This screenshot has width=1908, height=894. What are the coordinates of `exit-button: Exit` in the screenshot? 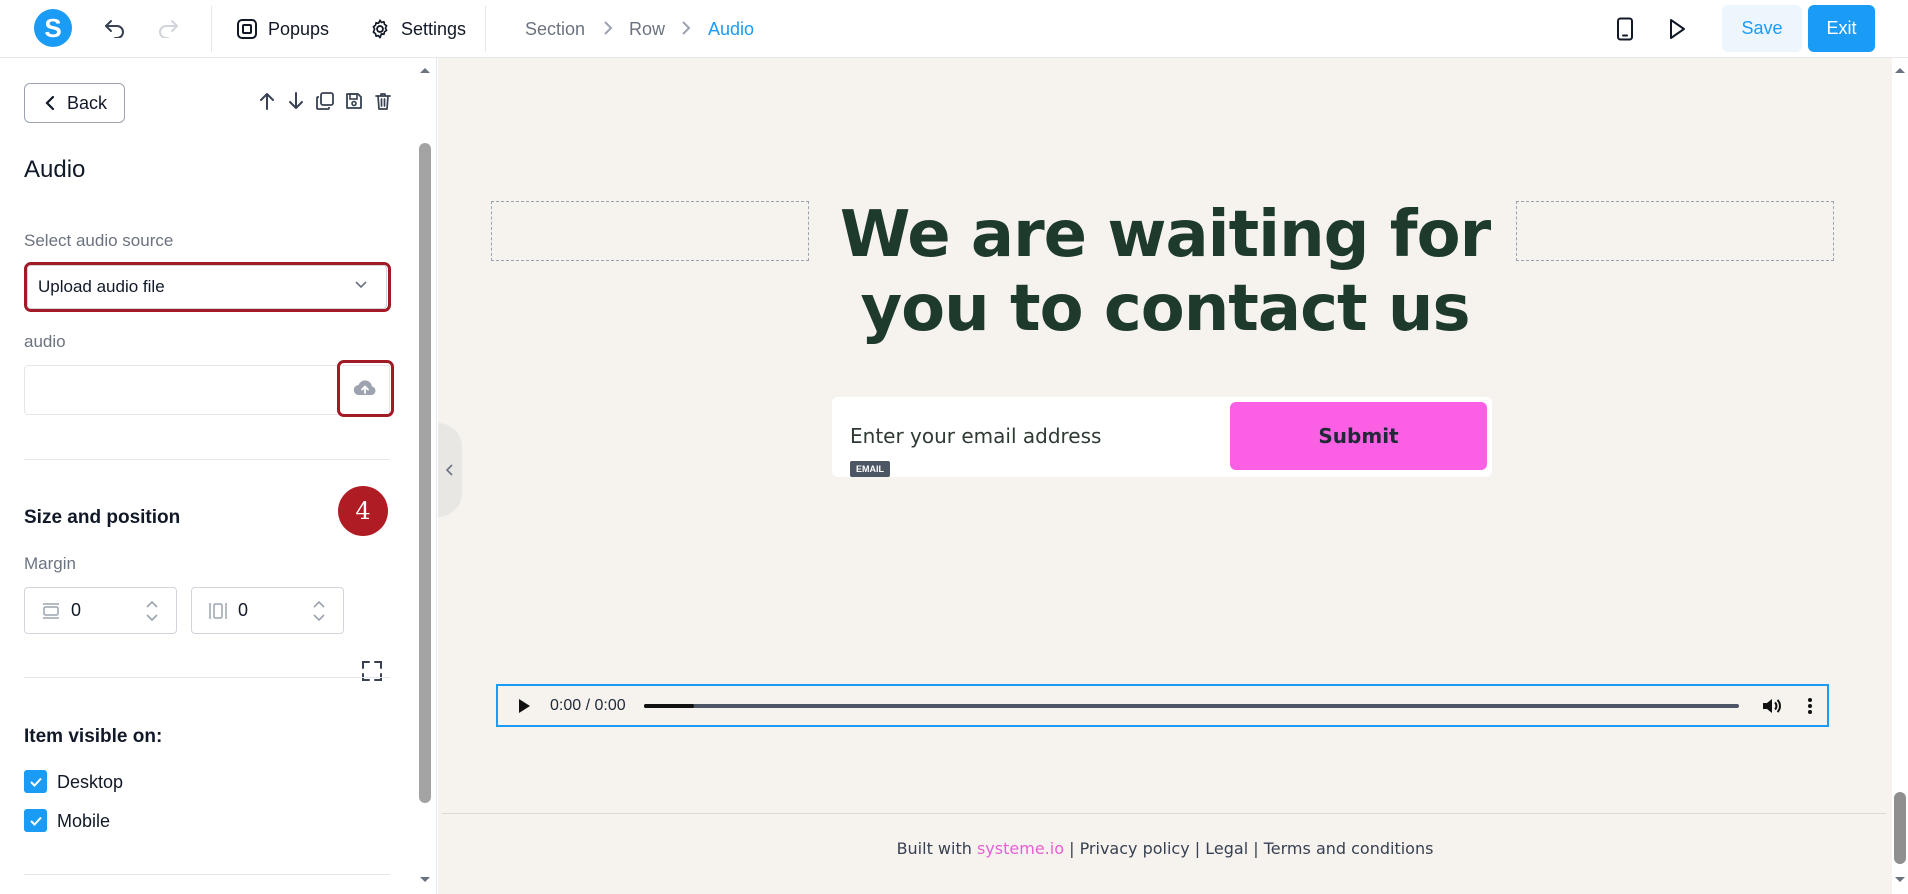 It's located at (1841, 28).